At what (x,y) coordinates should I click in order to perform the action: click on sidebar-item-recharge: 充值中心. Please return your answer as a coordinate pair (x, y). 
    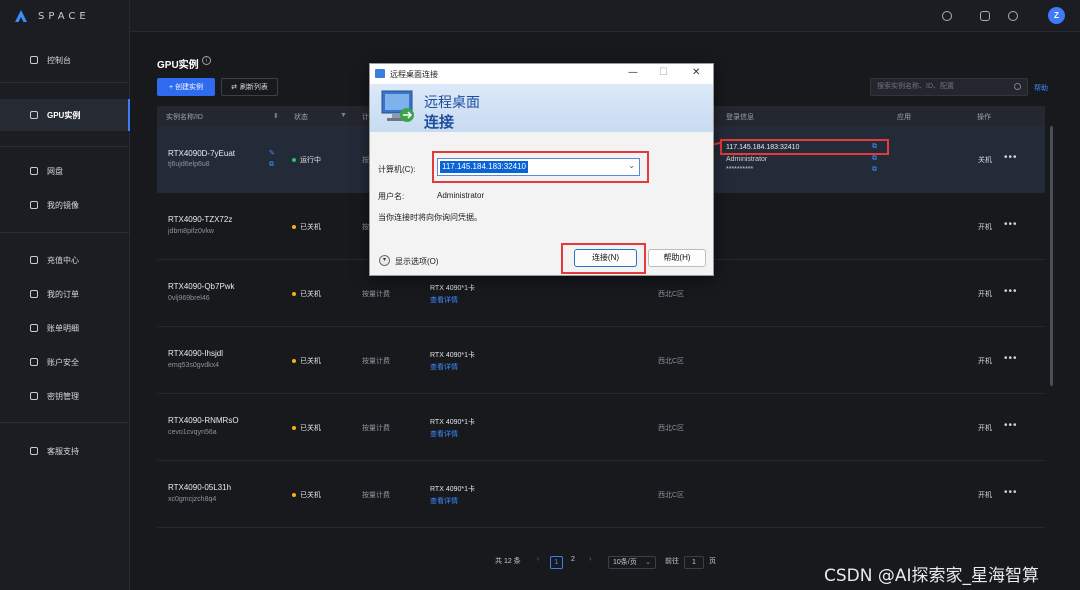
    Looking at the image, I should click on (65, 260).